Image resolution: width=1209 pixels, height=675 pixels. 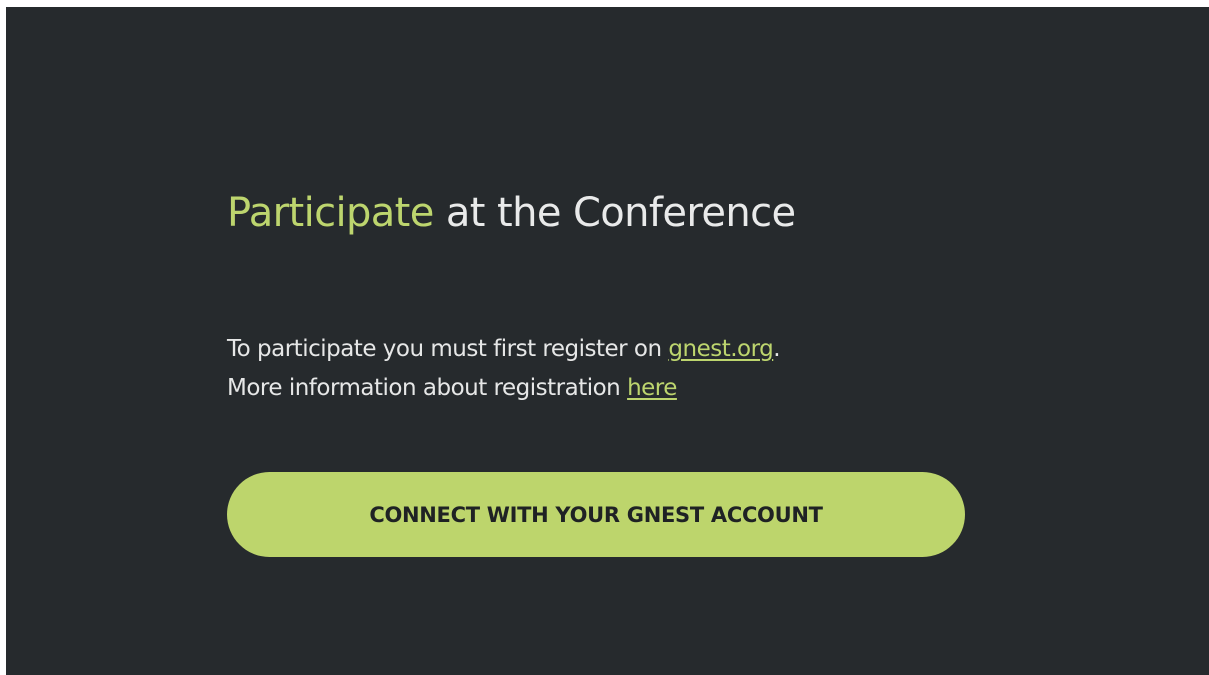 I want to click on connect-gnest-account-button: CONNECT WITH YOUR GNEST ACCOUNT, so click(x=596, y=514).